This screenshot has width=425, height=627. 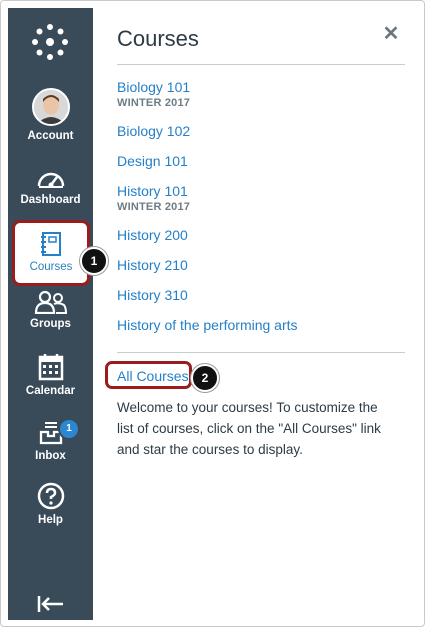 What do you see at coordinates (50, 180) in the screenshot?
I see `dashboard-icon` at bounding box center [50, 180].